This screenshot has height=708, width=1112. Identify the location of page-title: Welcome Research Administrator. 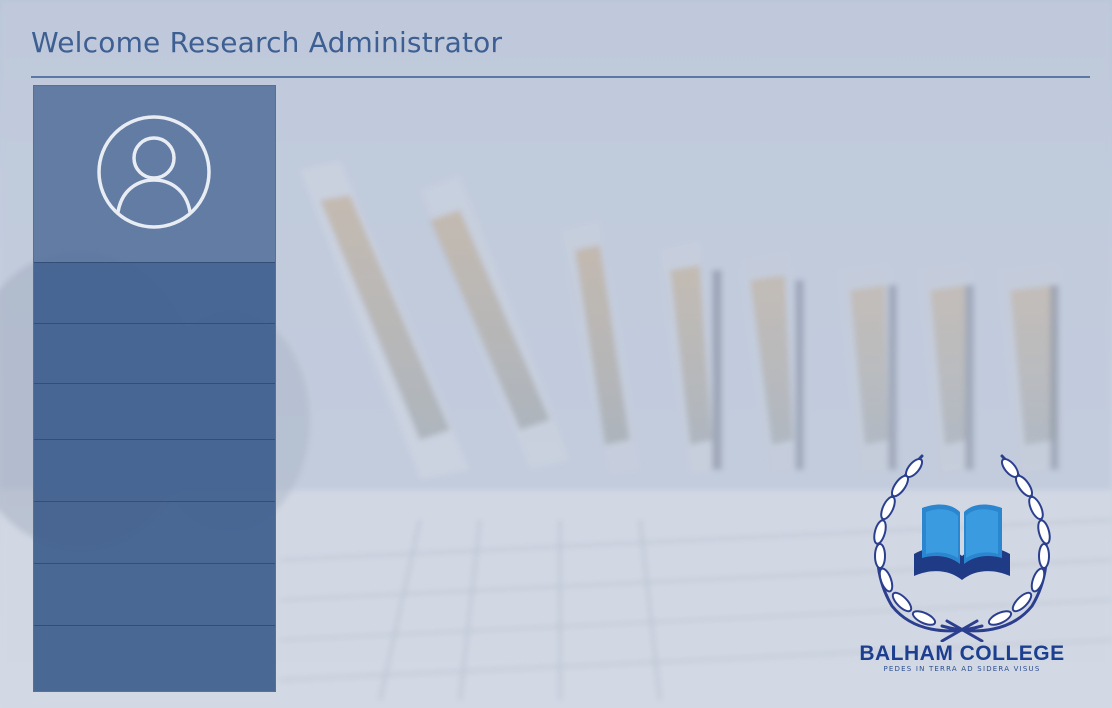
(267, 42).